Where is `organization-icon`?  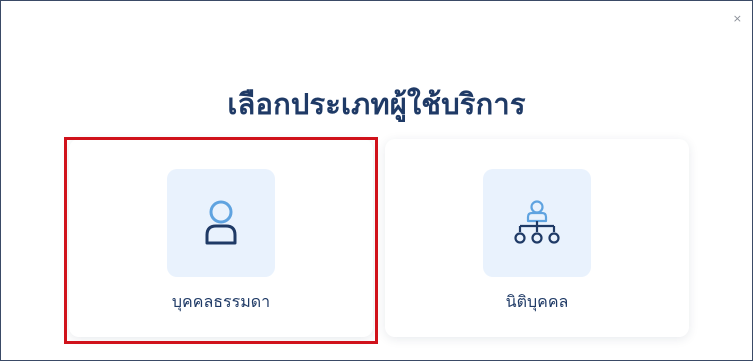
organization-icon is located at coordinates (537, 222).